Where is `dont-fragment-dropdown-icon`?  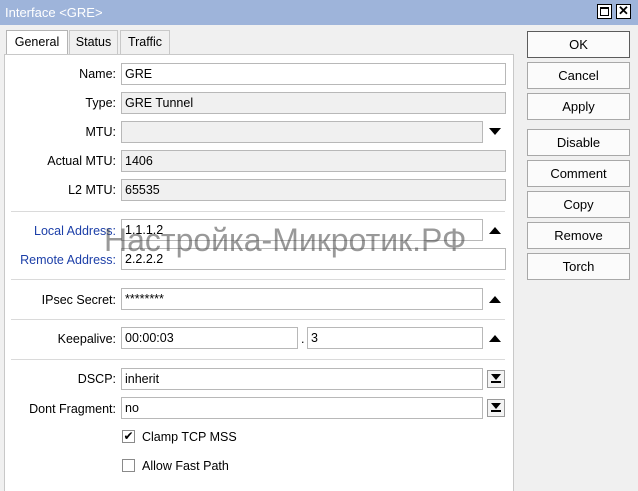
dont-fragment-dropdown-icon is located at coordinates (496, 408).